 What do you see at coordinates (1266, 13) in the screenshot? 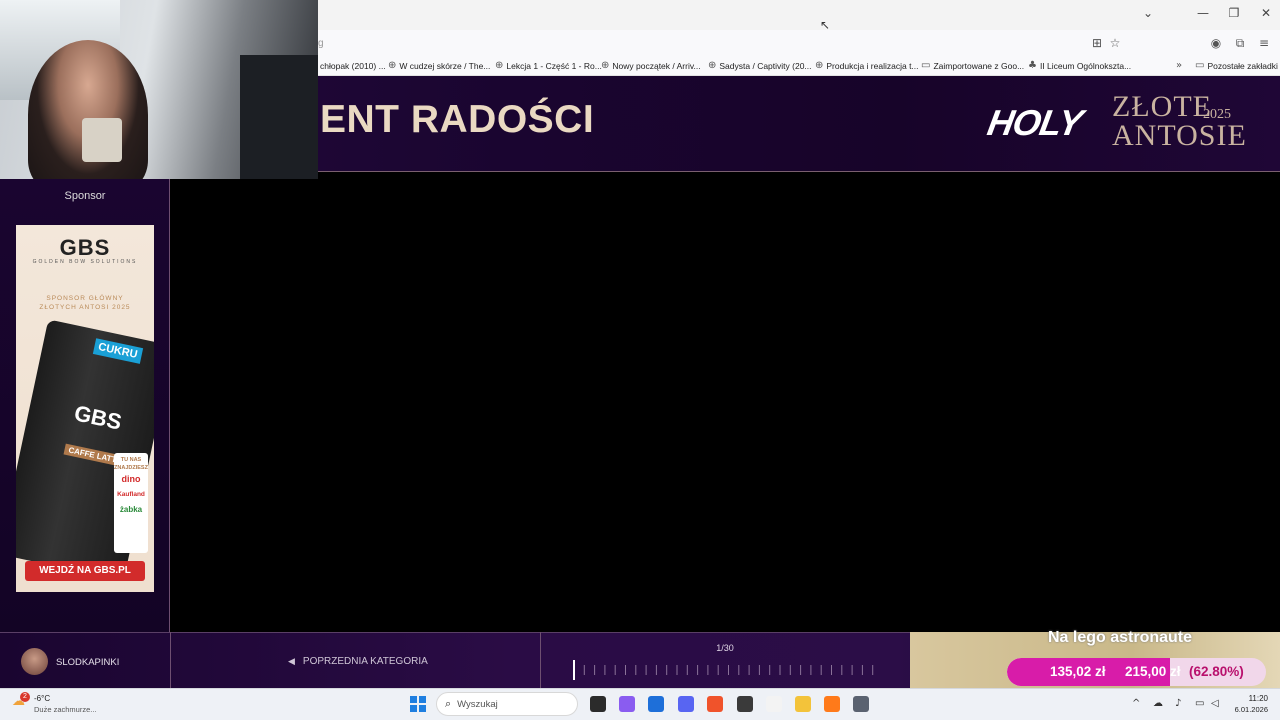
I see `close-button: ✕` at bounding box center [1266, 13].